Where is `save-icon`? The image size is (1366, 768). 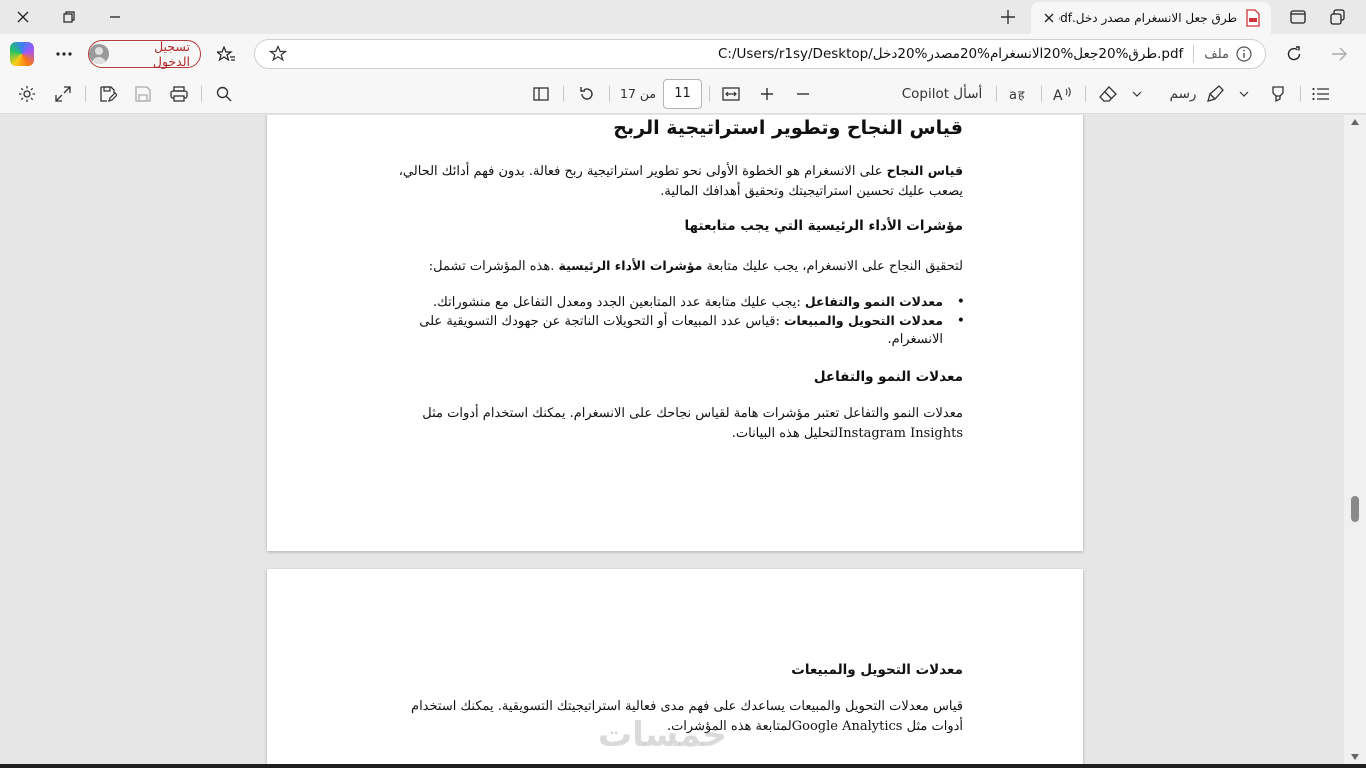
save-icon is located at coordinates (143, 94).